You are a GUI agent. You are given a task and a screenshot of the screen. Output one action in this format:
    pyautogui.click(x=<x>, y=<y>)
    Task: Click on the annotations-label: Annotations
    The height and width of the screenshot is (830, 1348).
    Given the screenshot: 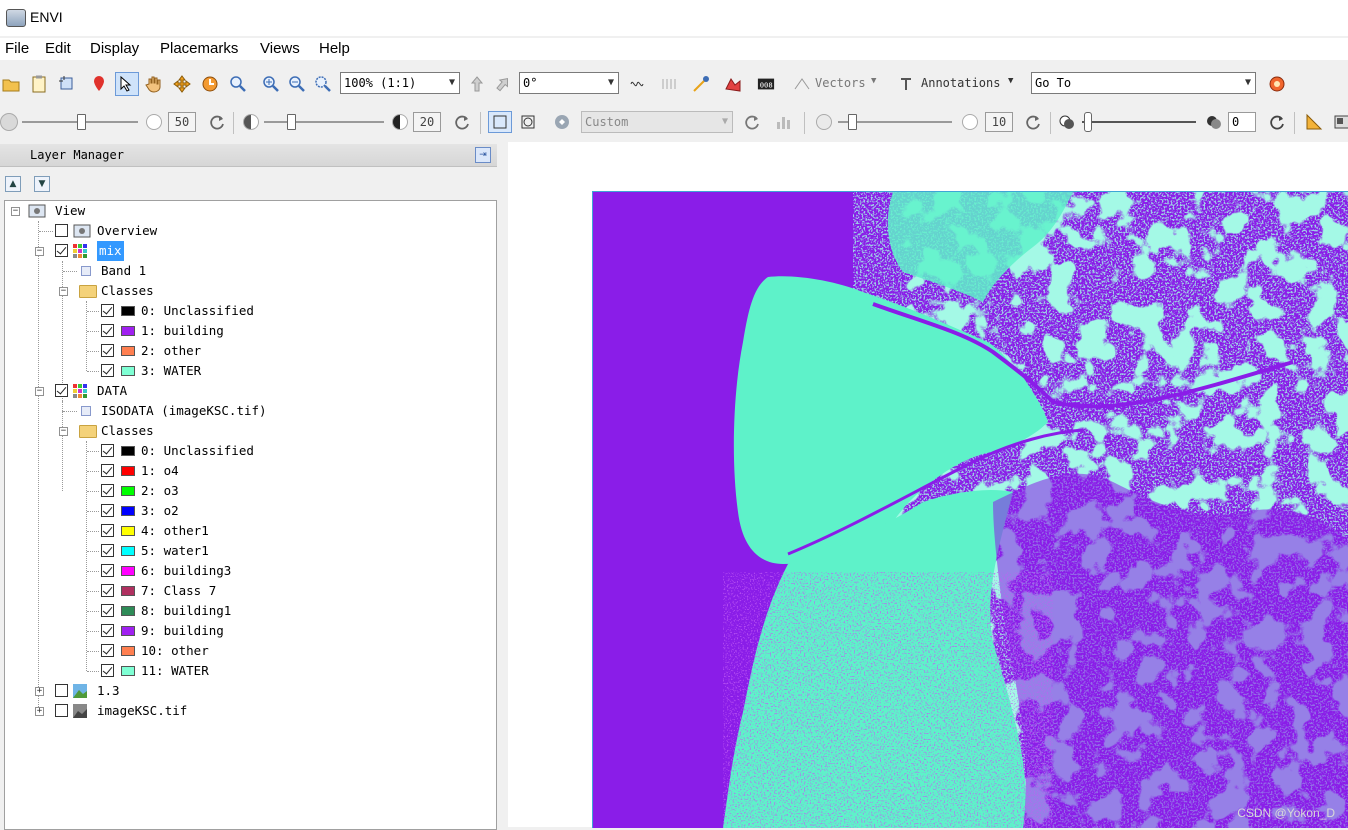 What is the action you would take?
    pyautogui.click(x=960, y=83)
    